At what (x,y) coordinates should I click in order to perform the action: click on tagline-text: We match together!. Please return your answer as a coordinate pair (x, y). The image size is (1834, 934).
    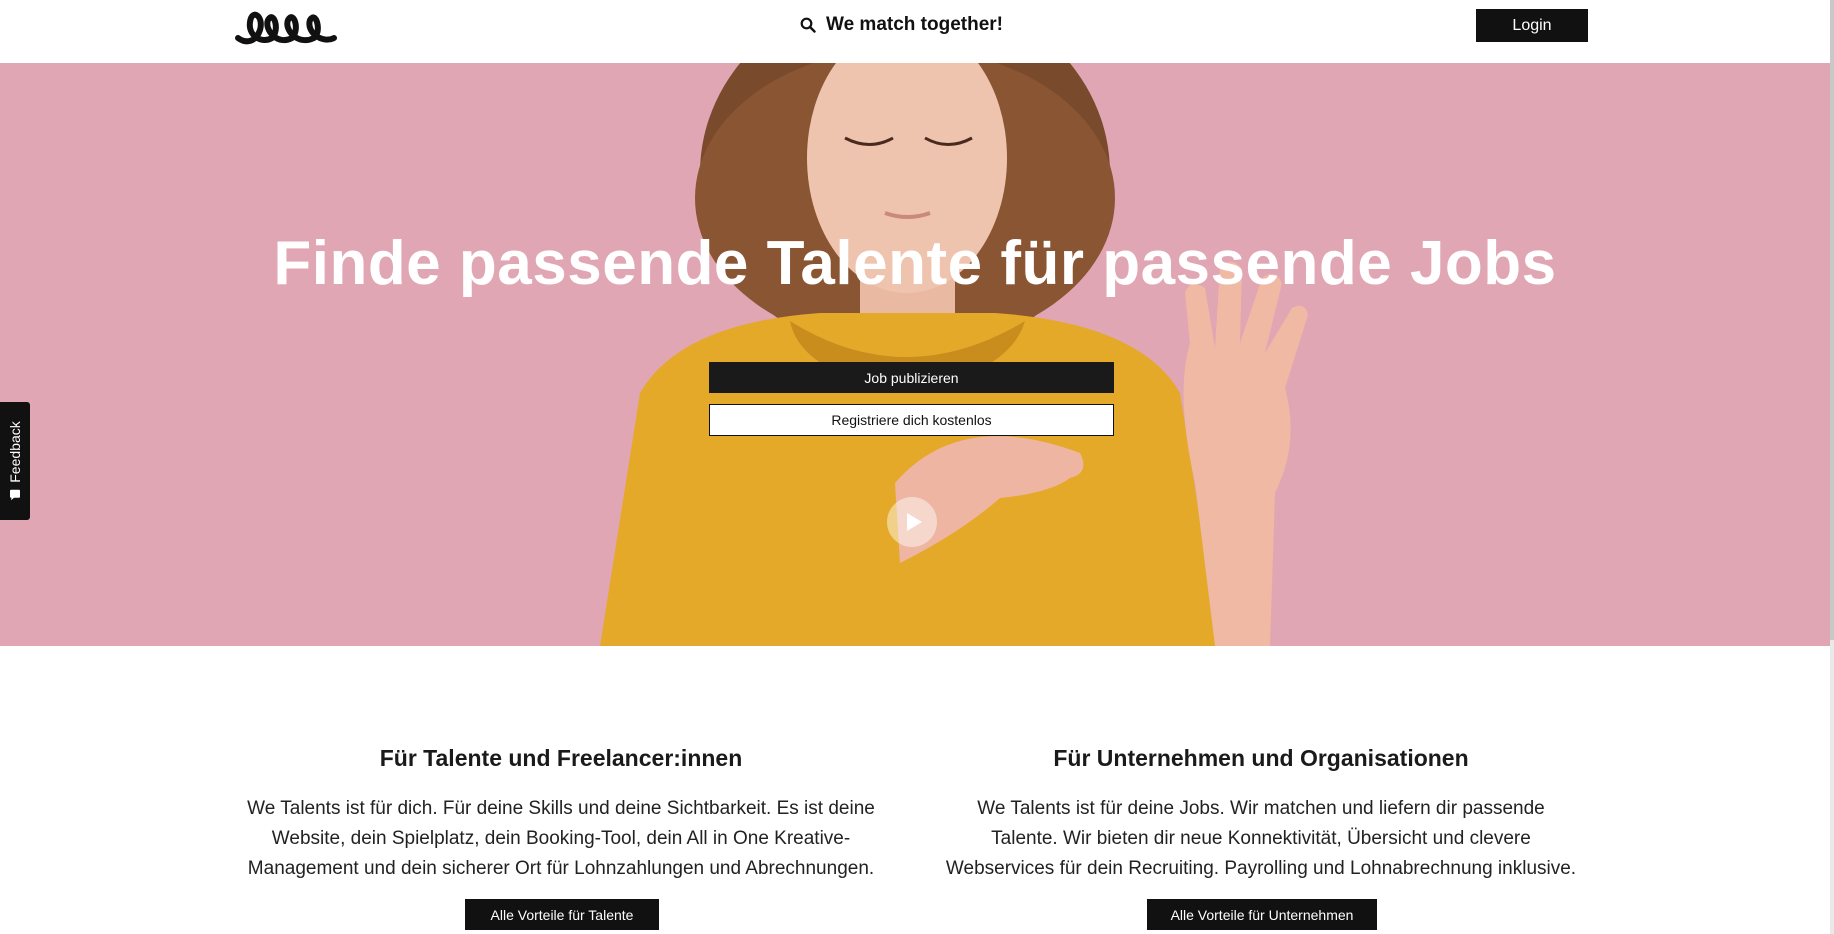
    Looking at the image, I should click on (915, 24).